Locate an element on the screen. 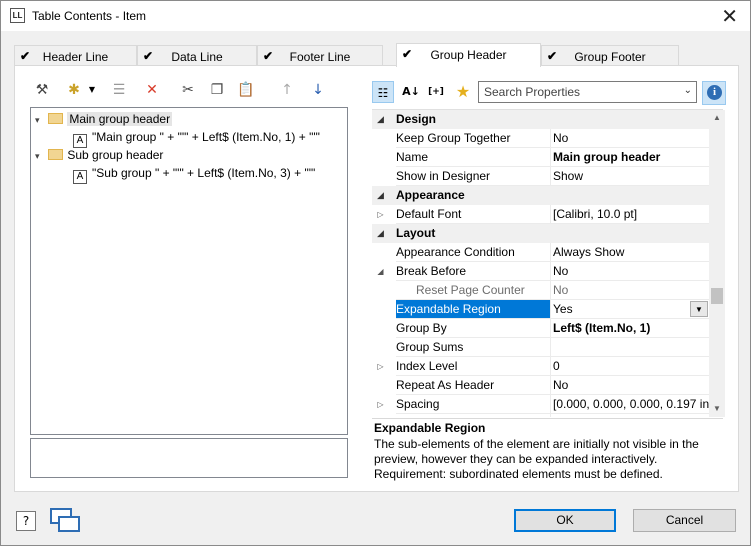 This screenshot has height=546, width=751. window-title: Table Contents - Item is located at coordinates (89, 16).